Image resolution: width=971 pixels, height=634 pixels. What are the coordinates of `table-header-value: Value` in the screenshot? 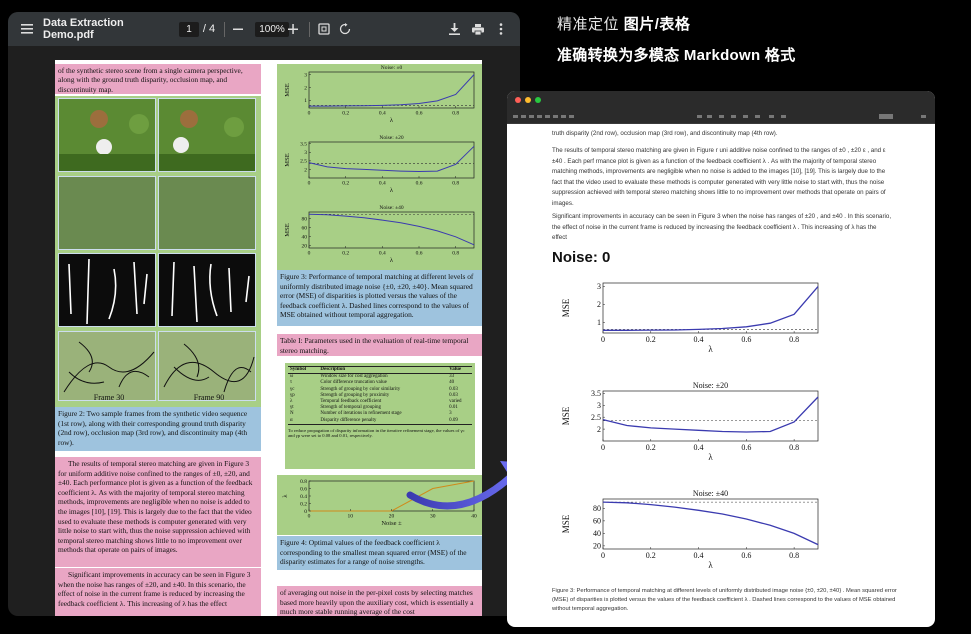 It's located at (455, 369).